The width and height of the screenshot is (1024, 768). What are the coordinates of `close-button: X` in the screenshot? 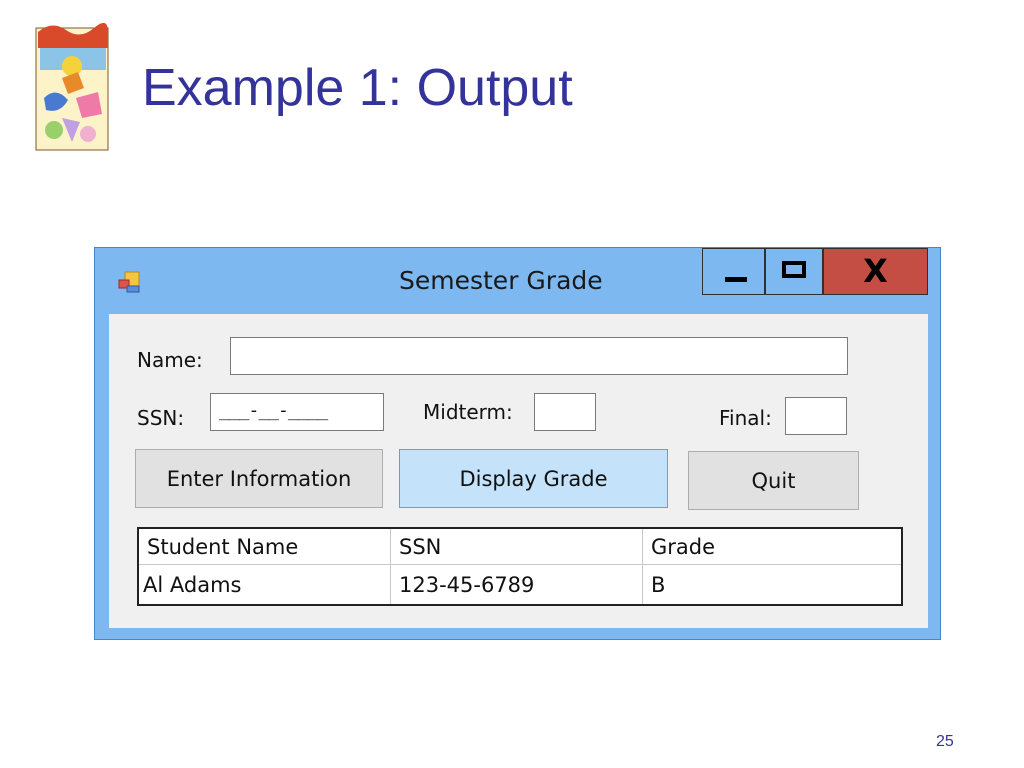 It's located at (875, 271).